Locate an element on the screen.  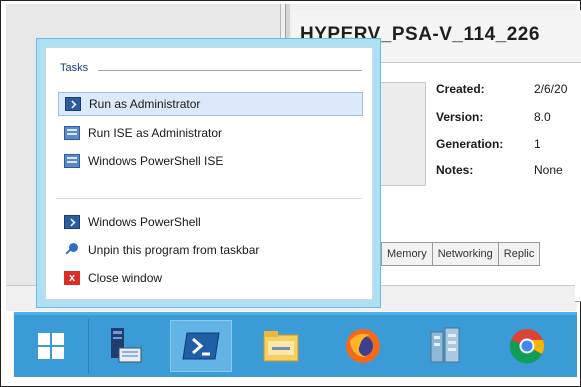
version-value: 8.0 is located at coordinates (542, 117).